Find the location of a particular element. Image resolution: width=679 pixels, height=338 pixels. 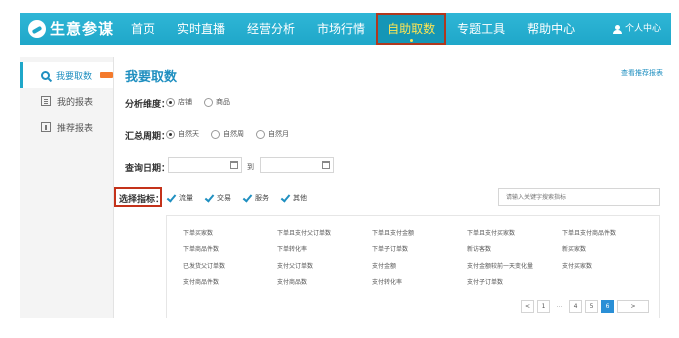

main-nav: 首页 实时直播 经营分析 市场行情 自助取数 专题工具 帮助中心 is located at coordinates (353, 29).